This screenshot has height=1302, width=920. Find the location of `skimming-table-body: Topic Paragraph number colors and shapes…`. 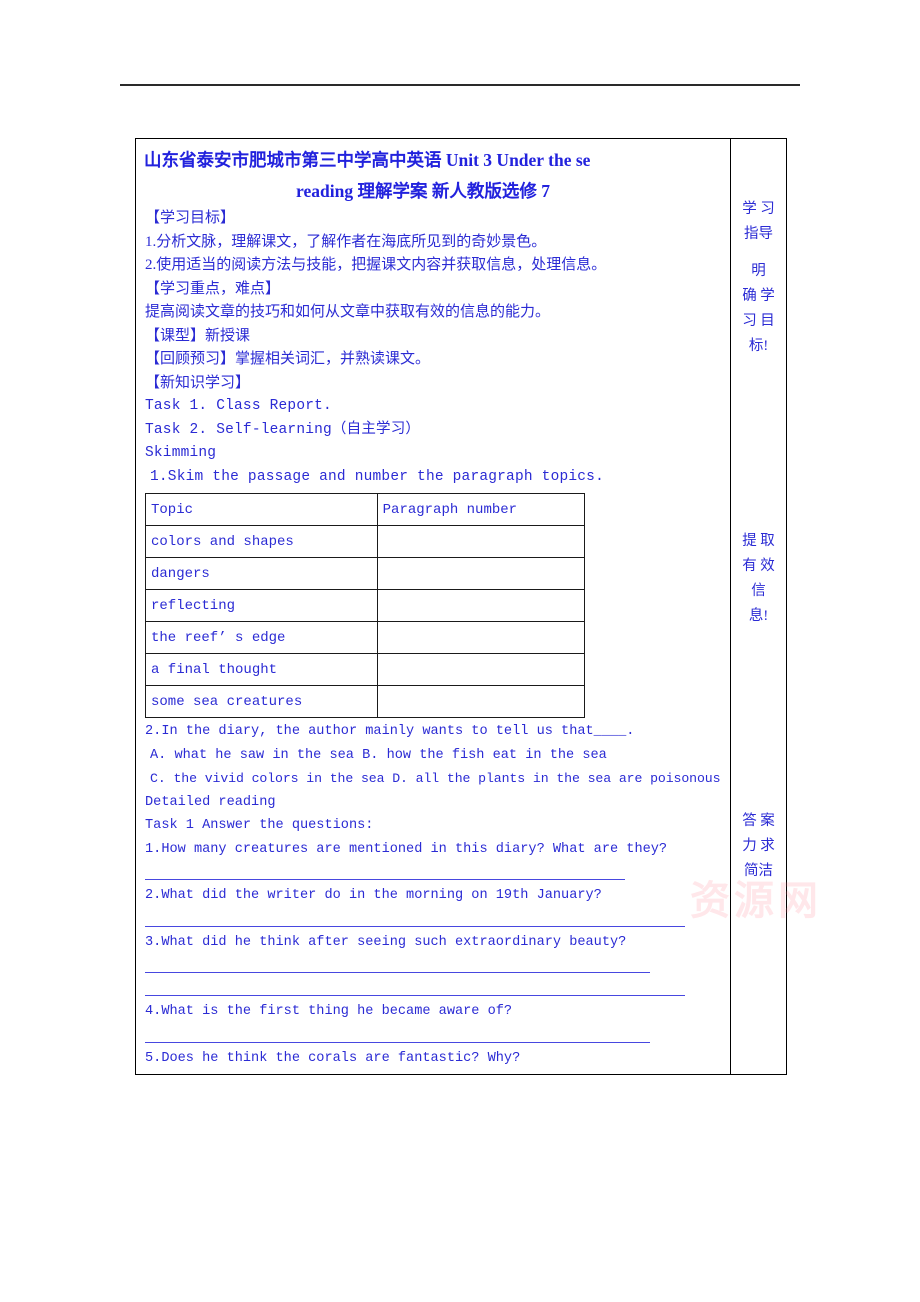

skimming-table-body: Topic Paragraph number colors and shapes… is located at coordinates (365, 605).